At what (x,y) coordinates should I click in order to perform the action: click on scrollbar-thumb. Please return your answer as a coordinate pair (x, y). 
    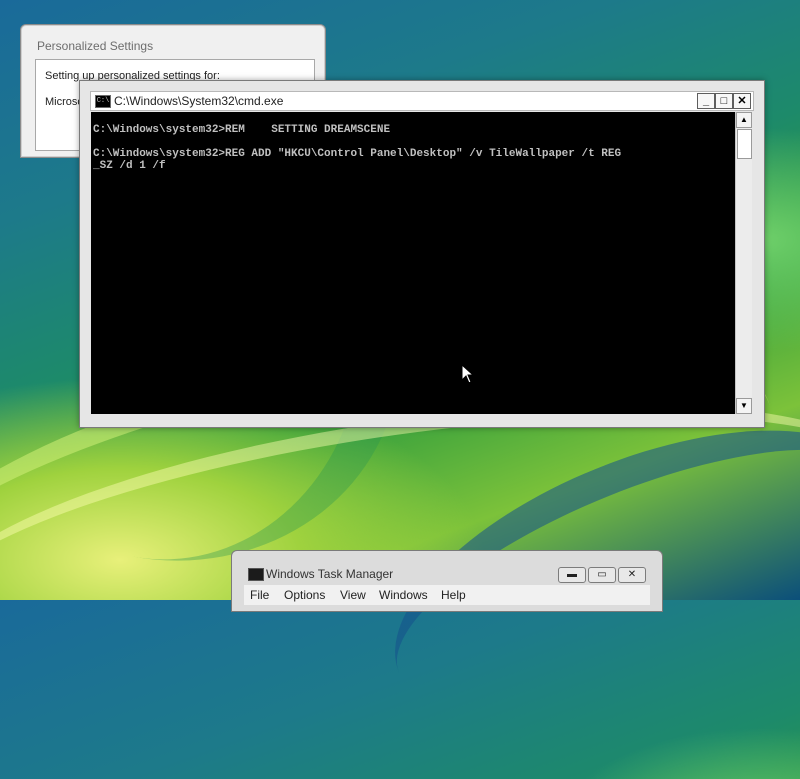
    Looking at the image, I should click on (744, 144).